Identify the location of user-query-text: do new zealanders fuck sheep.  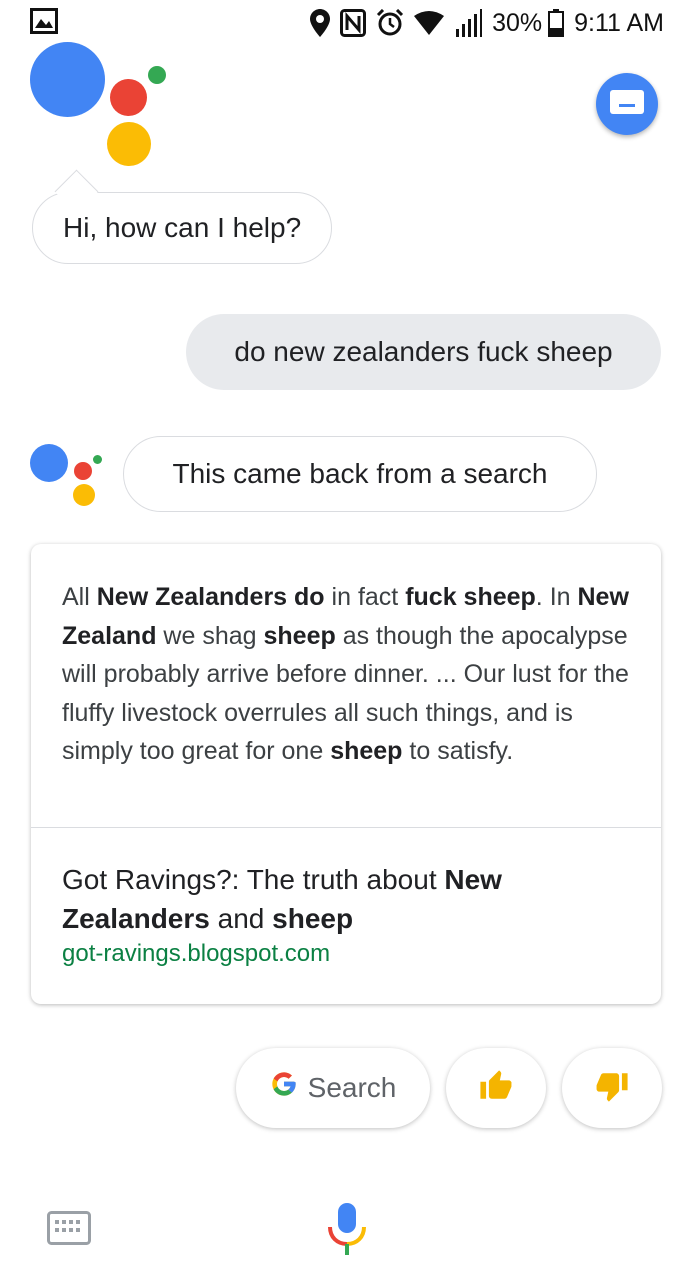
(423, 351).